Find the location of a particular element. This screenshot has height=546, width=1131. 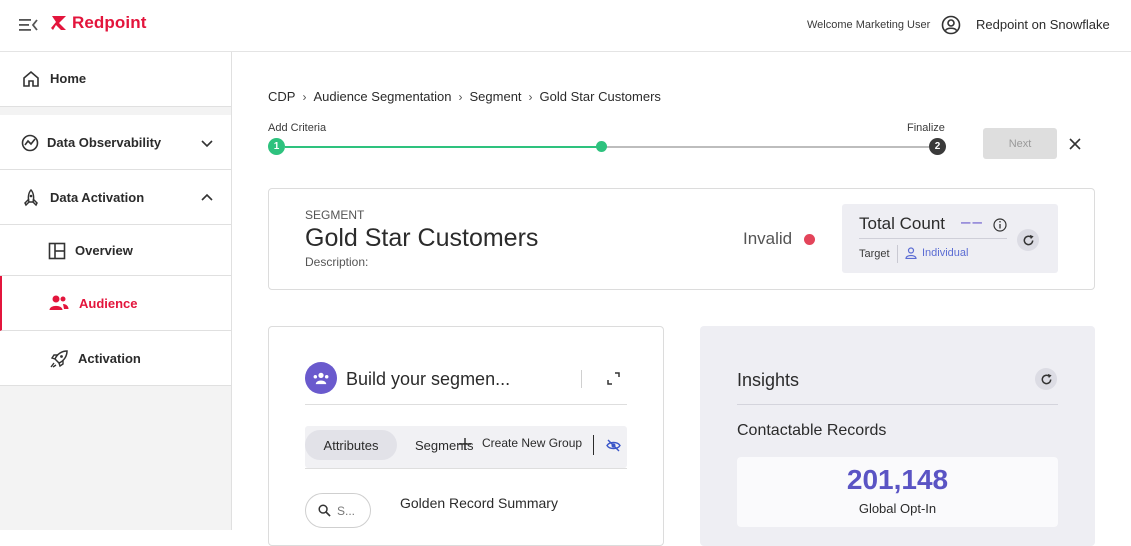

step-2-indicator: 2 is located at coordinates (937, 146).